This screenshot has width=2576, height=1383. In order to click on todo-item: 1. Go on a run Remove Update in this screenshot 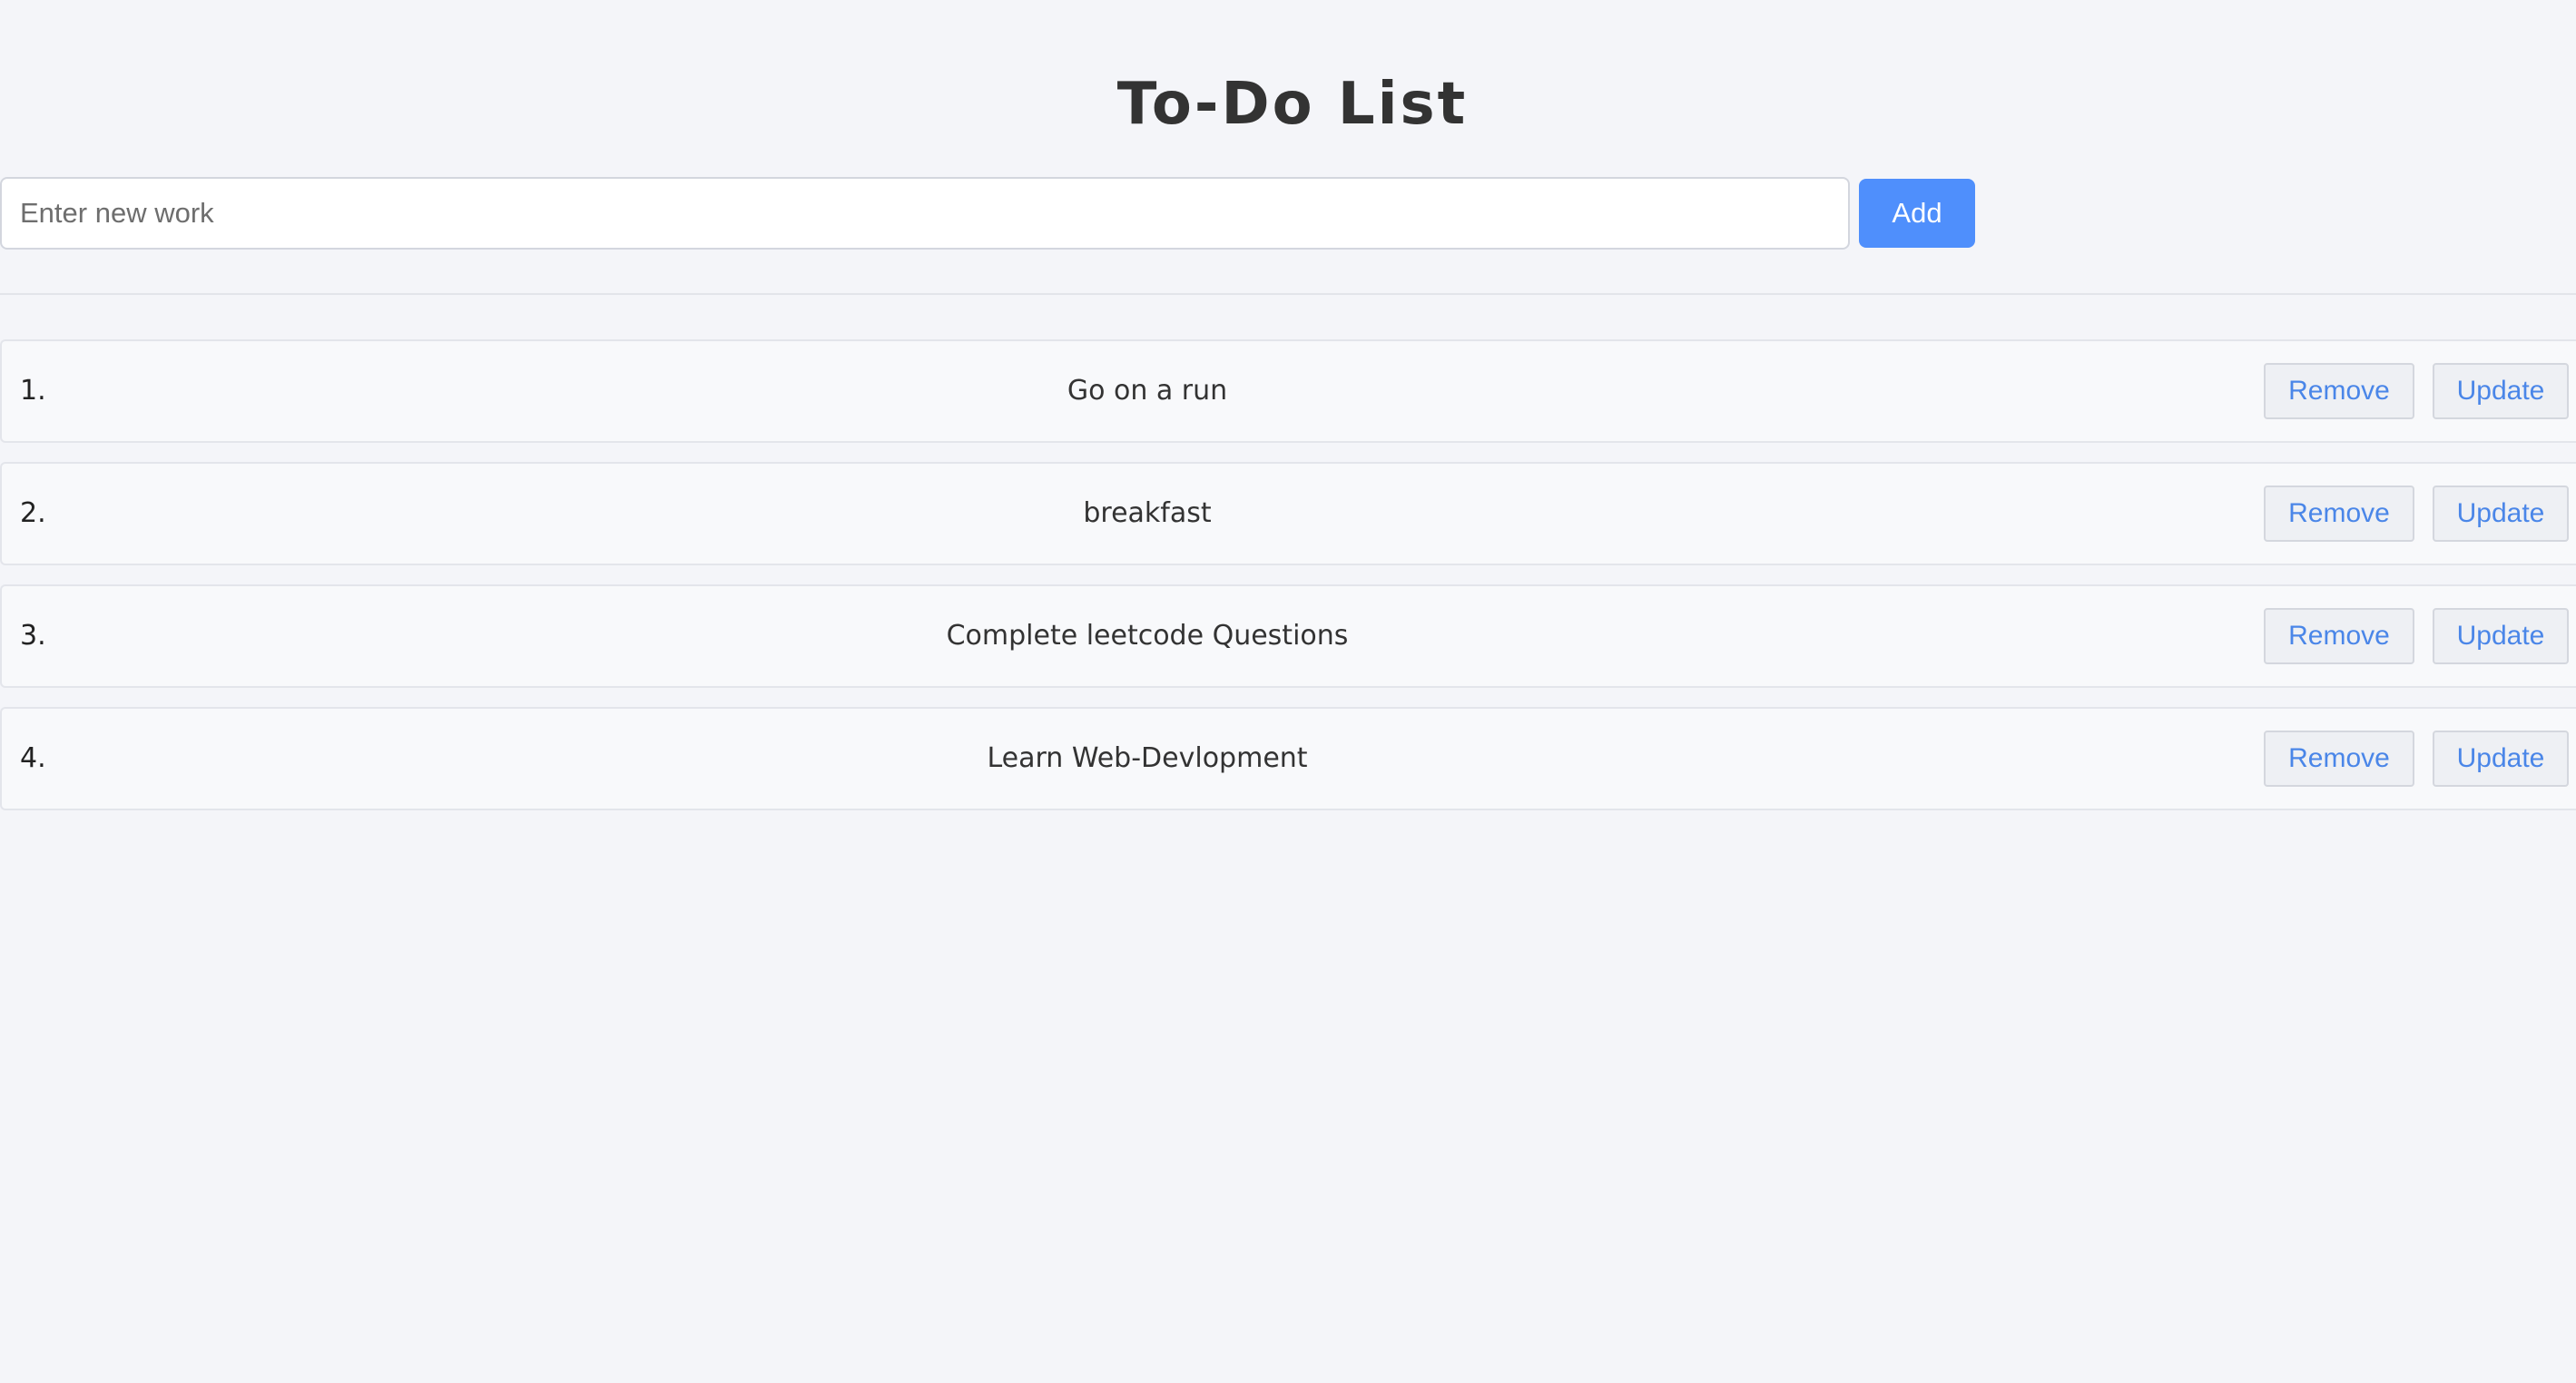, I will do `click(1288, 391)`.